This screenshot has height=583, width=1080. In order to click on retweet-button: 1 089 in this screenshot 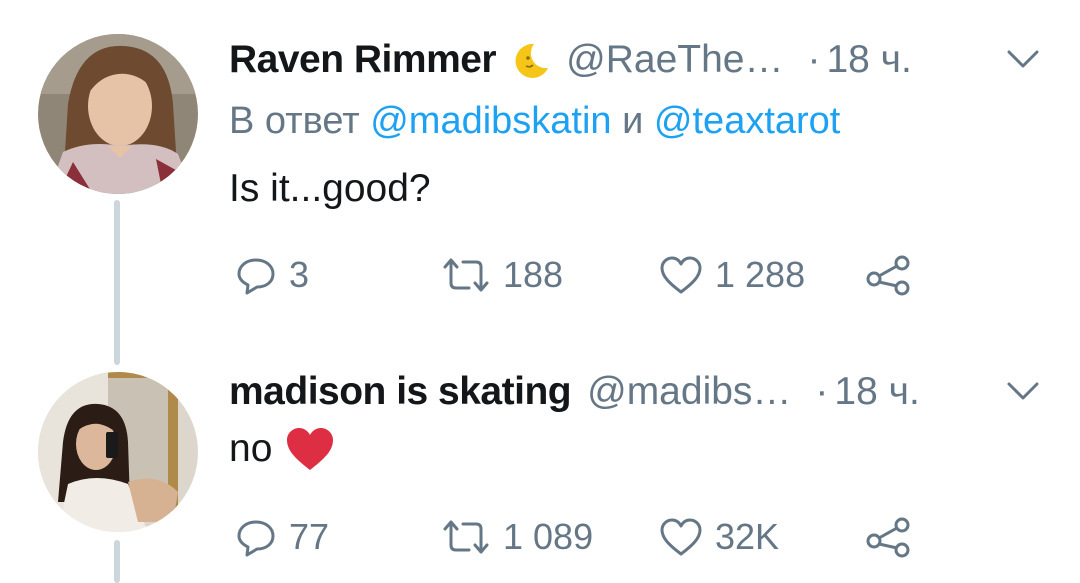, I will do `click(517, 537)`.